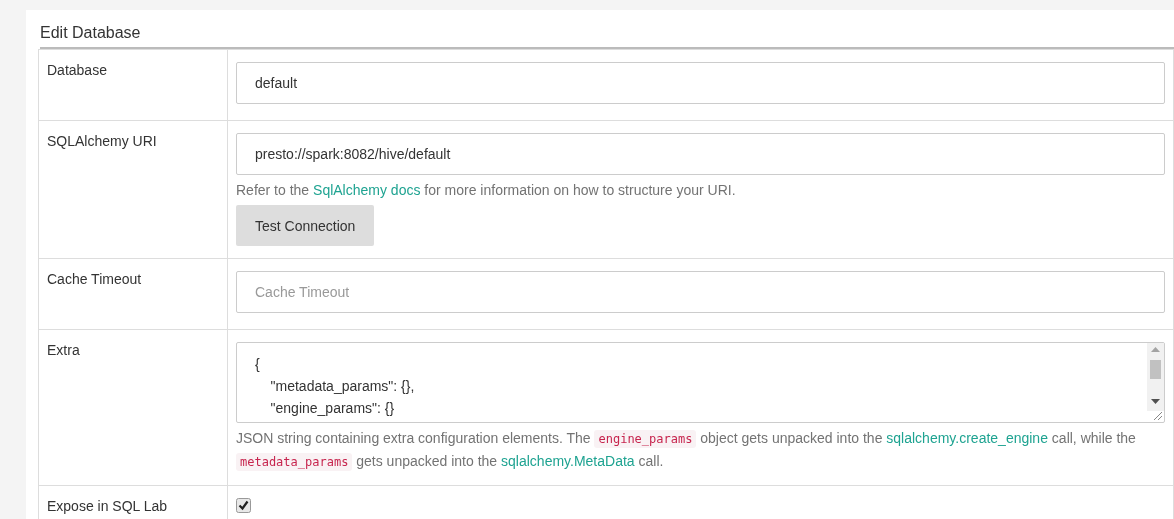 The height and width of the screenshot is (519, 1174). What do you see at coordinates (107, 506) in the screenshot?
I see `field-label: Expose in SQL Lab` at bounding box center [107, 506].